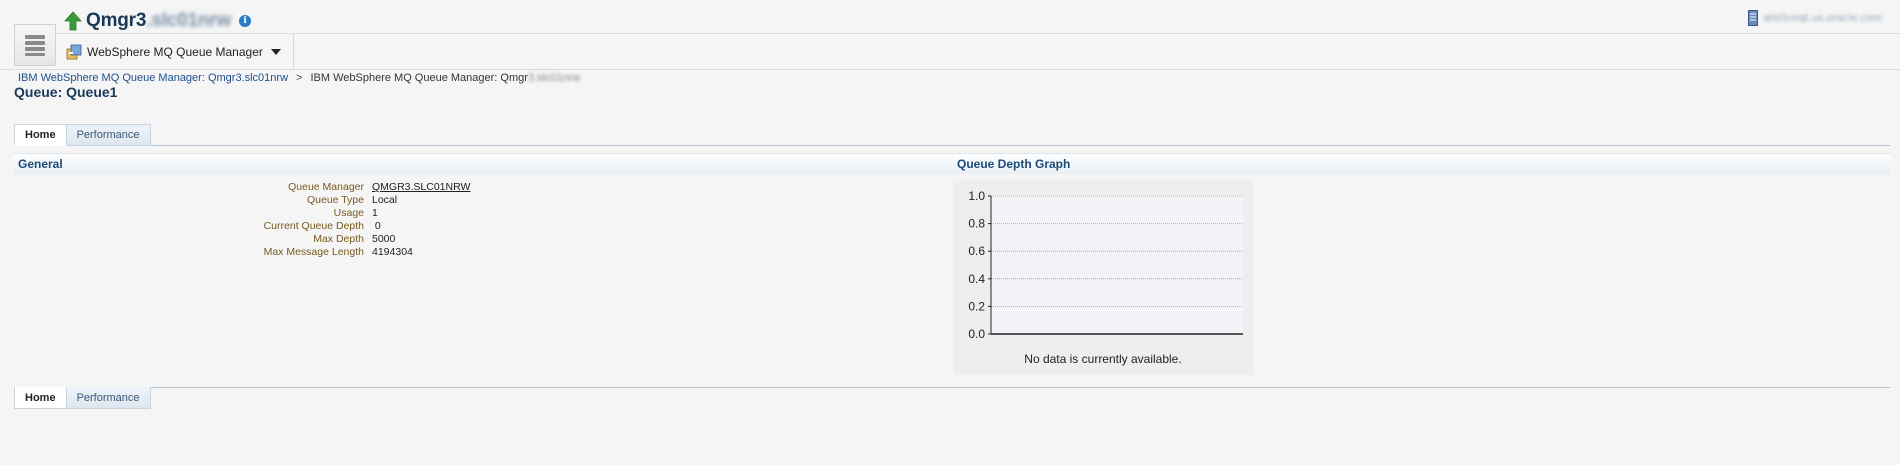 The height and width of the screenshot is (465, 1900). I want to click on property-row-usage: Usage 1, so click(314, 213).